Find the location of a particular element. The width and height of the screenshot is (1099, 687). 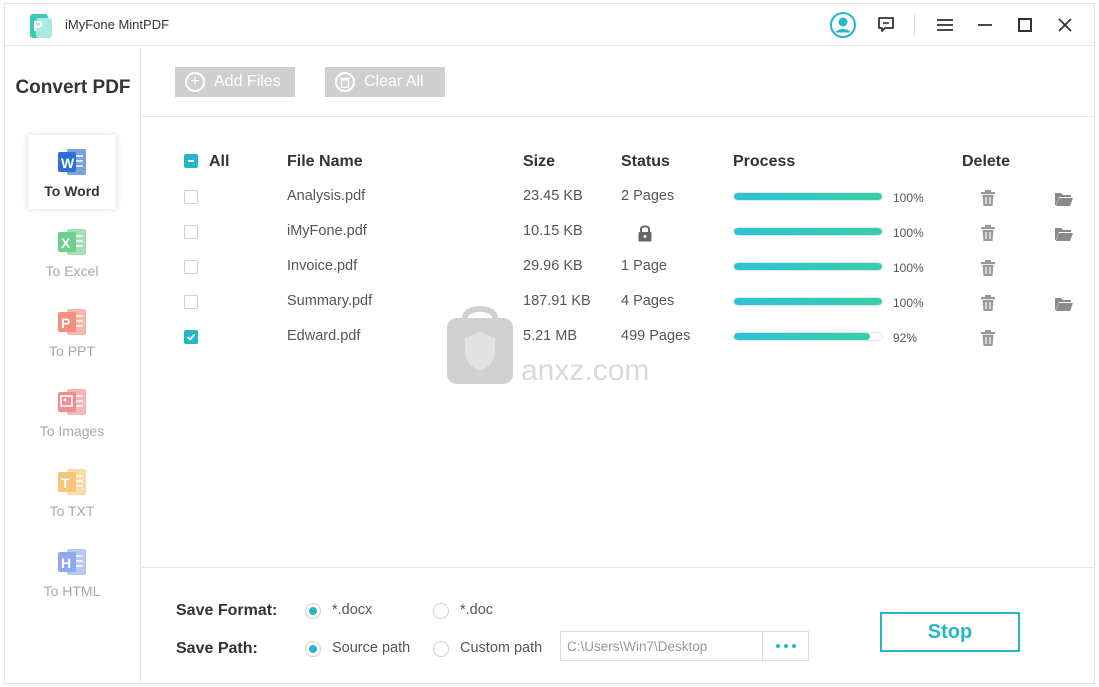

header-delete: Delete is located at coordinates (986, 161).